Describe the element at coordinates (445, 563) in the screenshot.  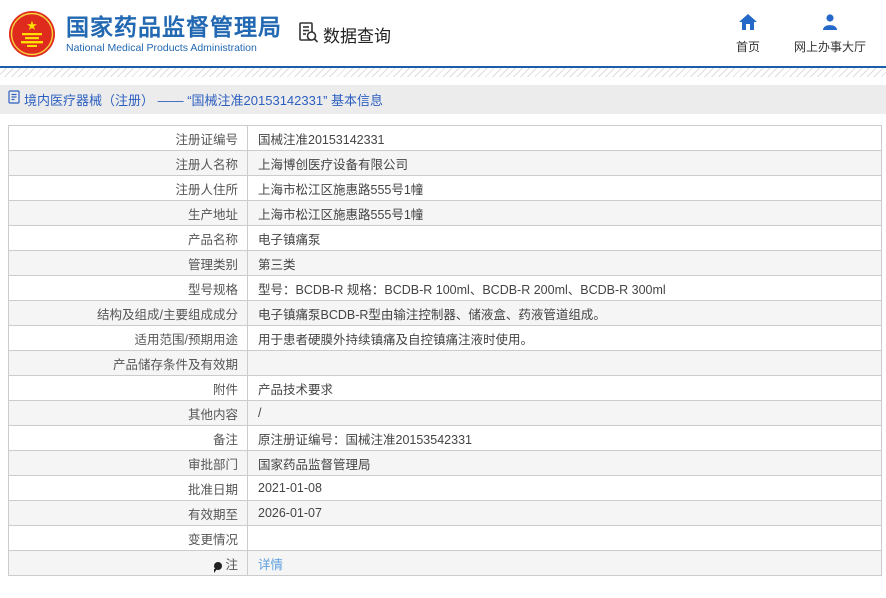
I see `table-row: 注详情` at that location.